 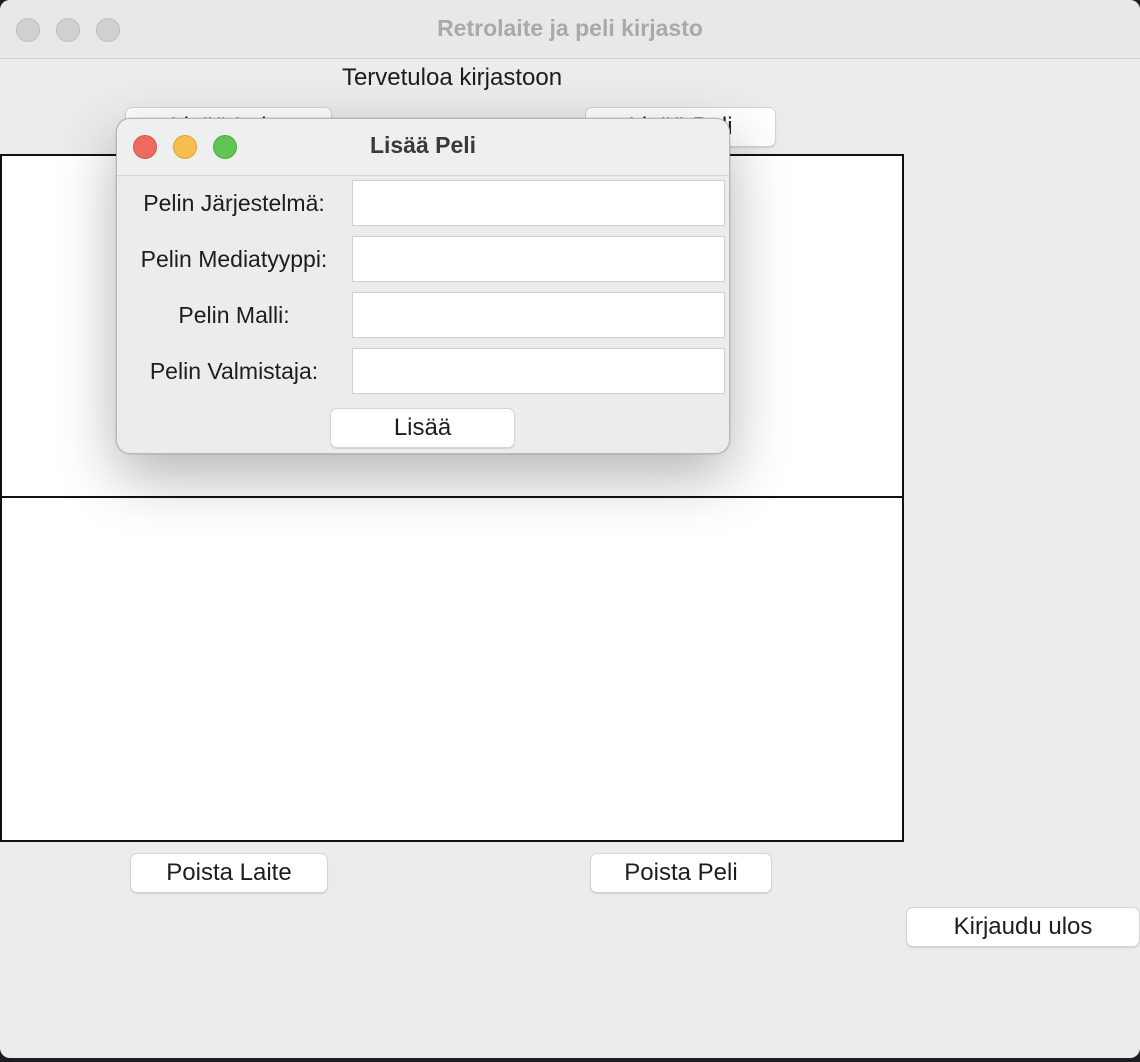 I want to click on dialog-titlebar: Lisää Peli, so click(x=423, y=147).